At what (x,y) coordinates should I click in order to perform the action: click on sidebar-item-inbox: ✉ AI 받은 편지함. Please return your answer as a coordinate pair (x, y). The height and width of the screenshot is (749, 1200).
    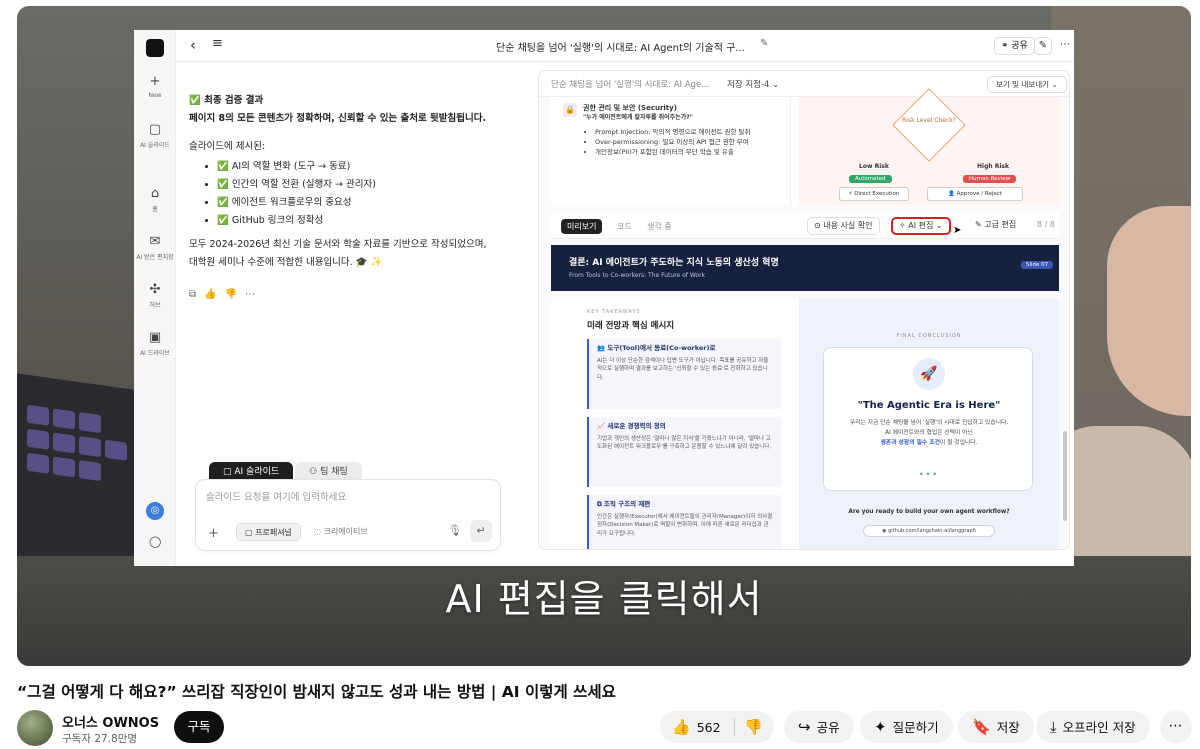
    Looking at the image, I should click on (155, 247).